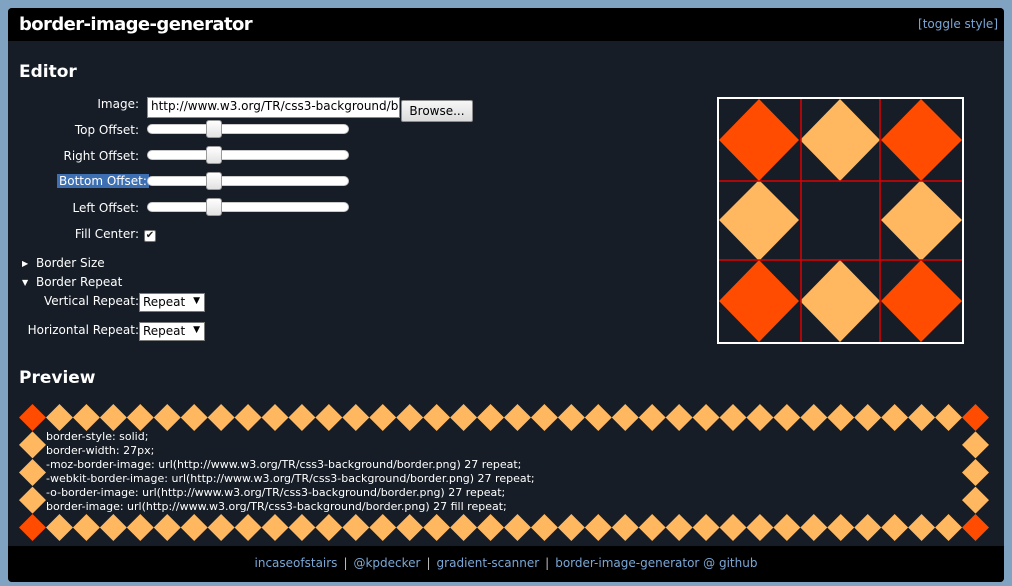  Describe the element at coordinates (506, 24) in the screenshot. I see `top-bar: border-image-generator [toggle style]` at that location.